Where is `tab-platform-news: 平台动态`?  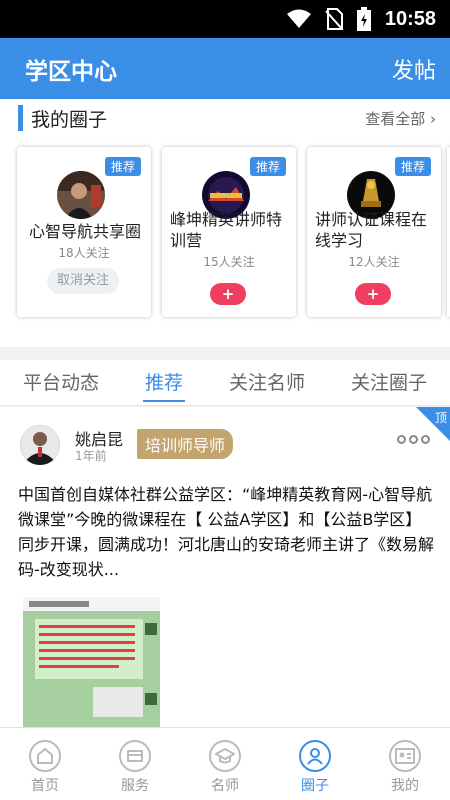 tab-platform-news: 平台动态 is located at coordinates (61, 383).